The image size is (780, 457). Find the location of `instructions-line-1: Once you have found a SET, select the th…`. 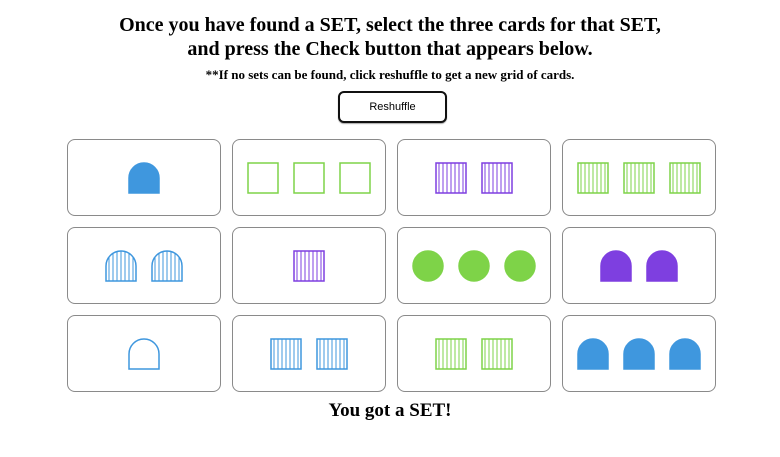

instructions-line-1: Once you have found a SET, select the th… is located at coordinates (390, 25).